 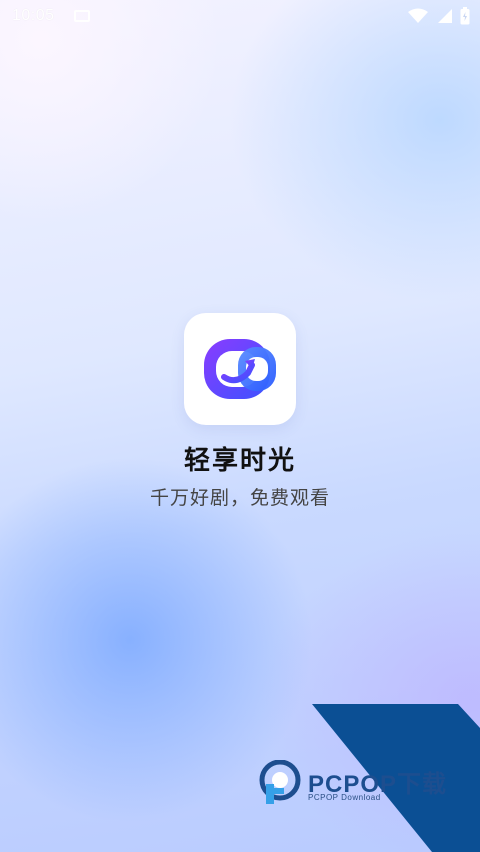 What do you see at coordinates (396, 778) in the screenshot?
I see `watermark-band` at bounding box center [396, 778].